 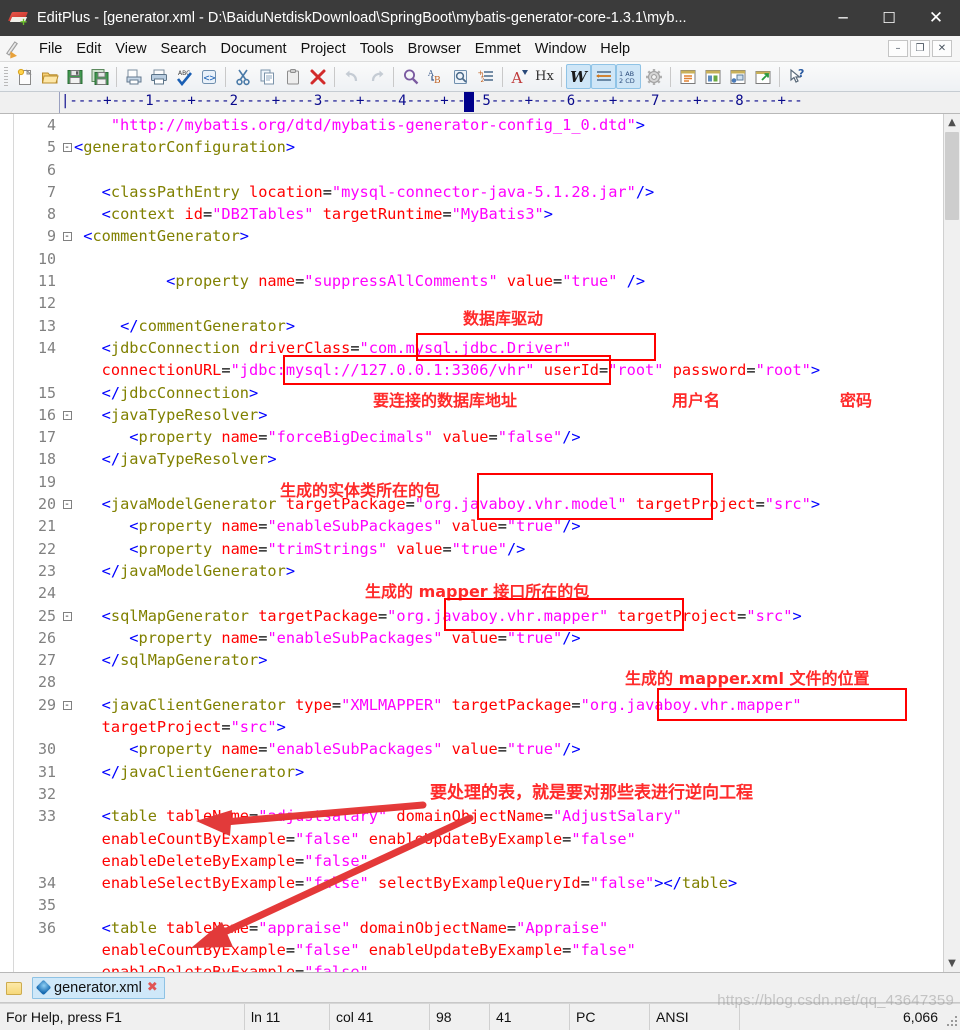 I want to click on code-line: 19, so click(x=478, y=482).